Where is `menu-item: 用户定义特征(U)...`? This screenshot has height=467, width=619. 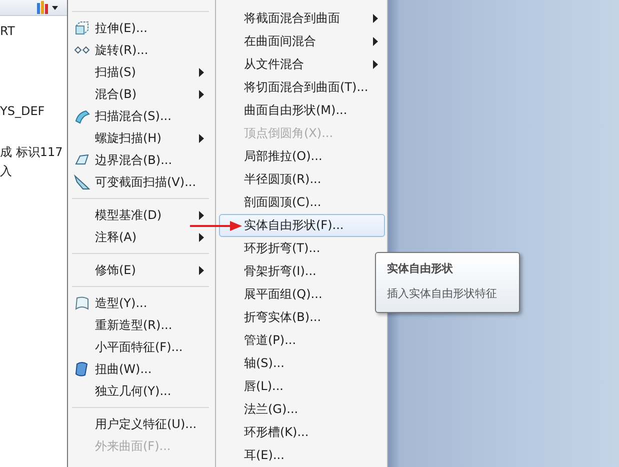 menu-item: 用户定义特征(U)... is located at coordinates (139, 424).